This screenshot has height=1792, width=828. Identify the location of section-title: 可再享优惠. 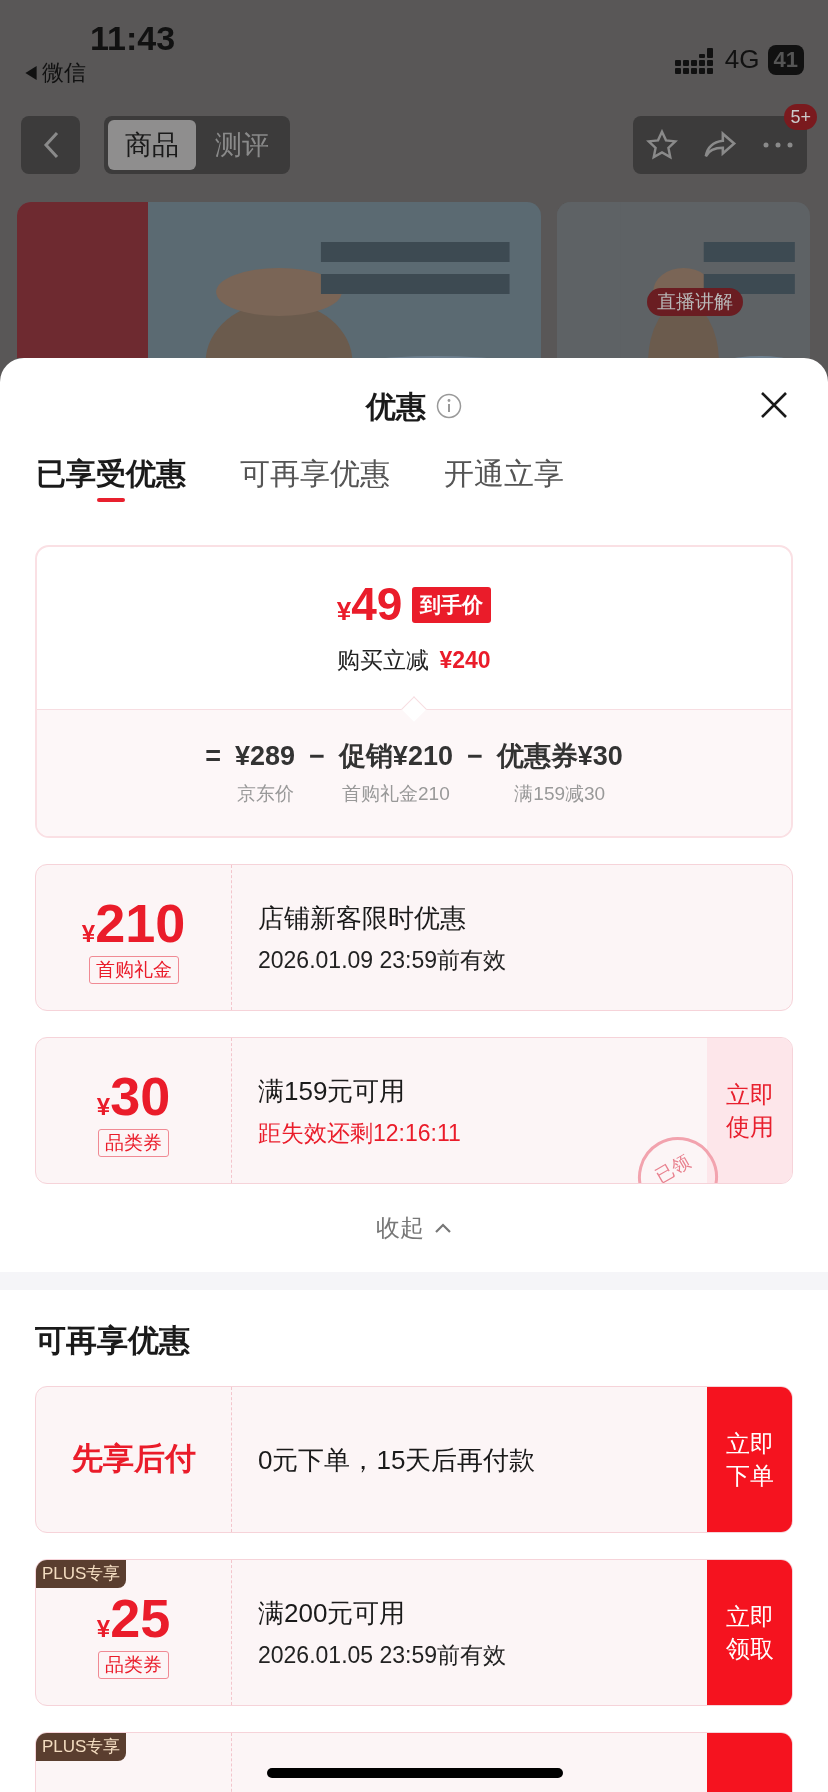
(112, 1341).